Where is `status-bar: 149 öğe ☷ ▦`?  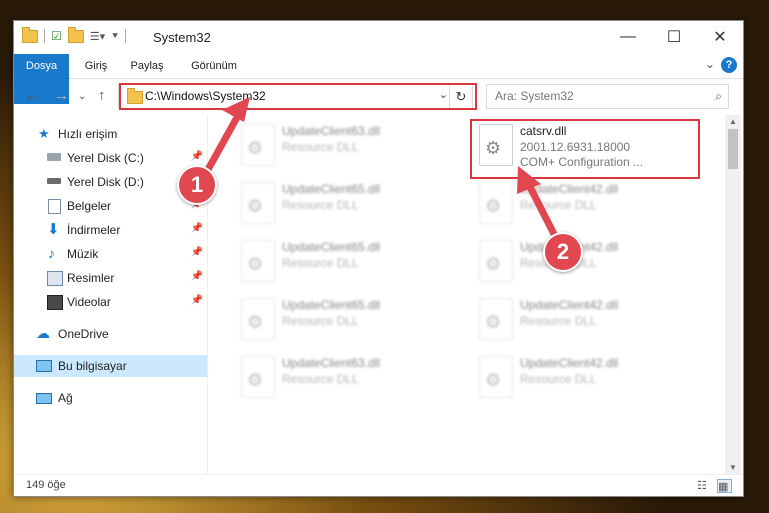
status-bar: 149 öğe ☷ ▦ is located at coordinates (378, 485).